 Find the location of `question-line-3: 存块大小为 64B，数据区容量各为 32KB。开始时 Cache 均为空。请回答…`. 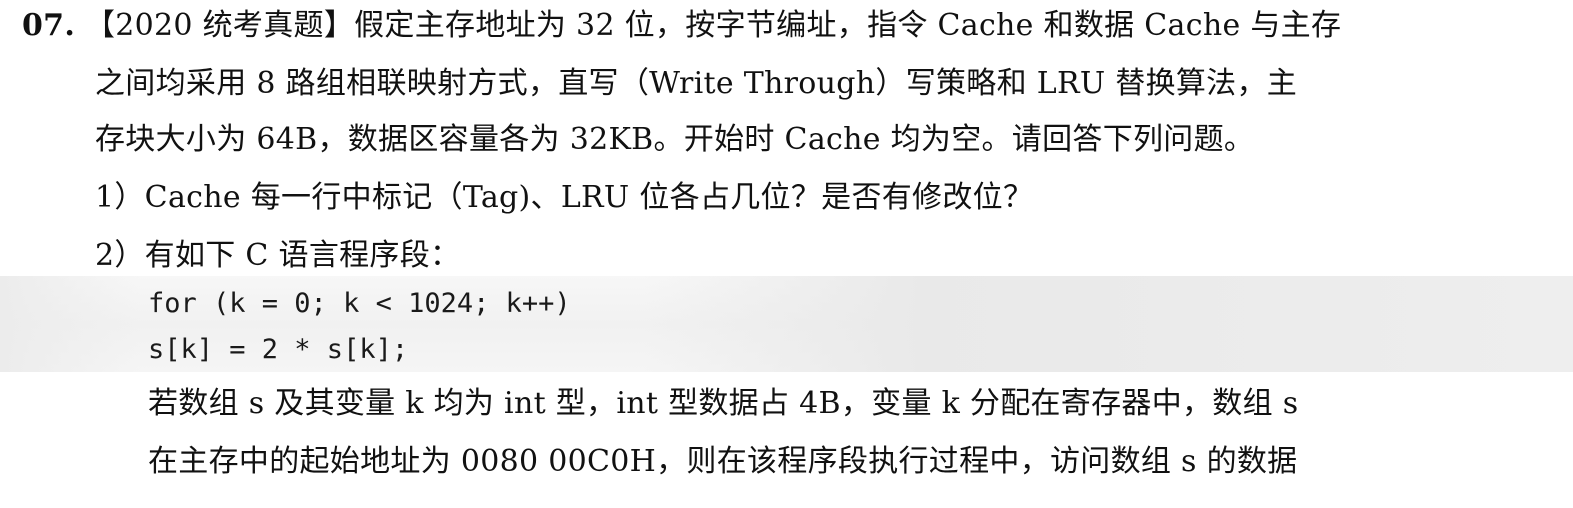

question-line-3: 存块大小为 64B，数据区容量各为 32KB。开始时 Cache 均为空。请回答… is located at coordinates (675, 139).